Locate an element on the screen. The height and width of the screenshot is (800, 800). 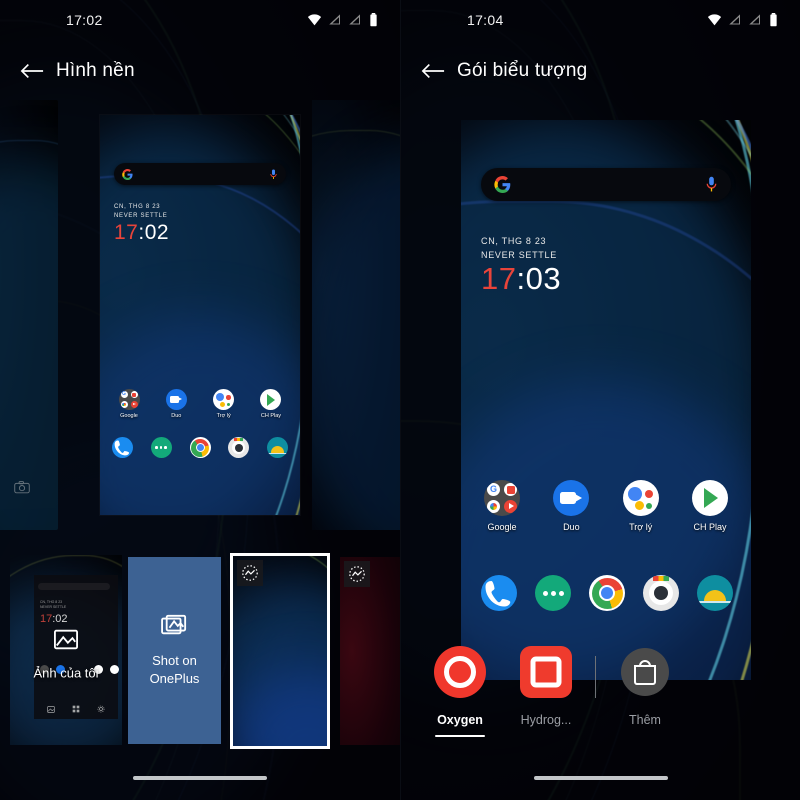
clock-time: 17:02 is located at coordinates (142, 232).